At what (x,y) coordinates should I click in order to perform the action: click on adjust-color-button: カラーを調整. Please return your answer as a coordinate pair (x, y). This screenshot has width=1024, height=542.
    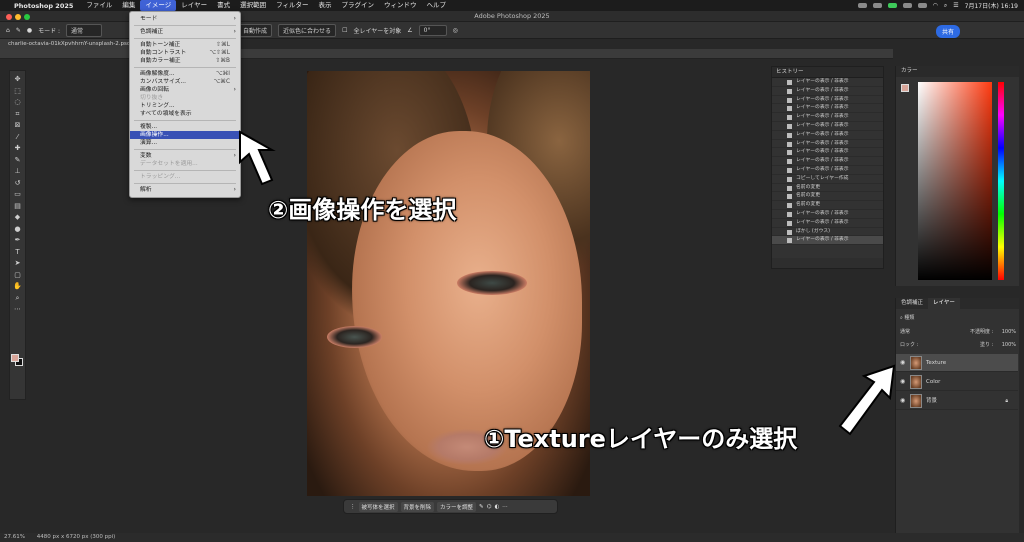
    Looking at the image, I should click on (457, 506).